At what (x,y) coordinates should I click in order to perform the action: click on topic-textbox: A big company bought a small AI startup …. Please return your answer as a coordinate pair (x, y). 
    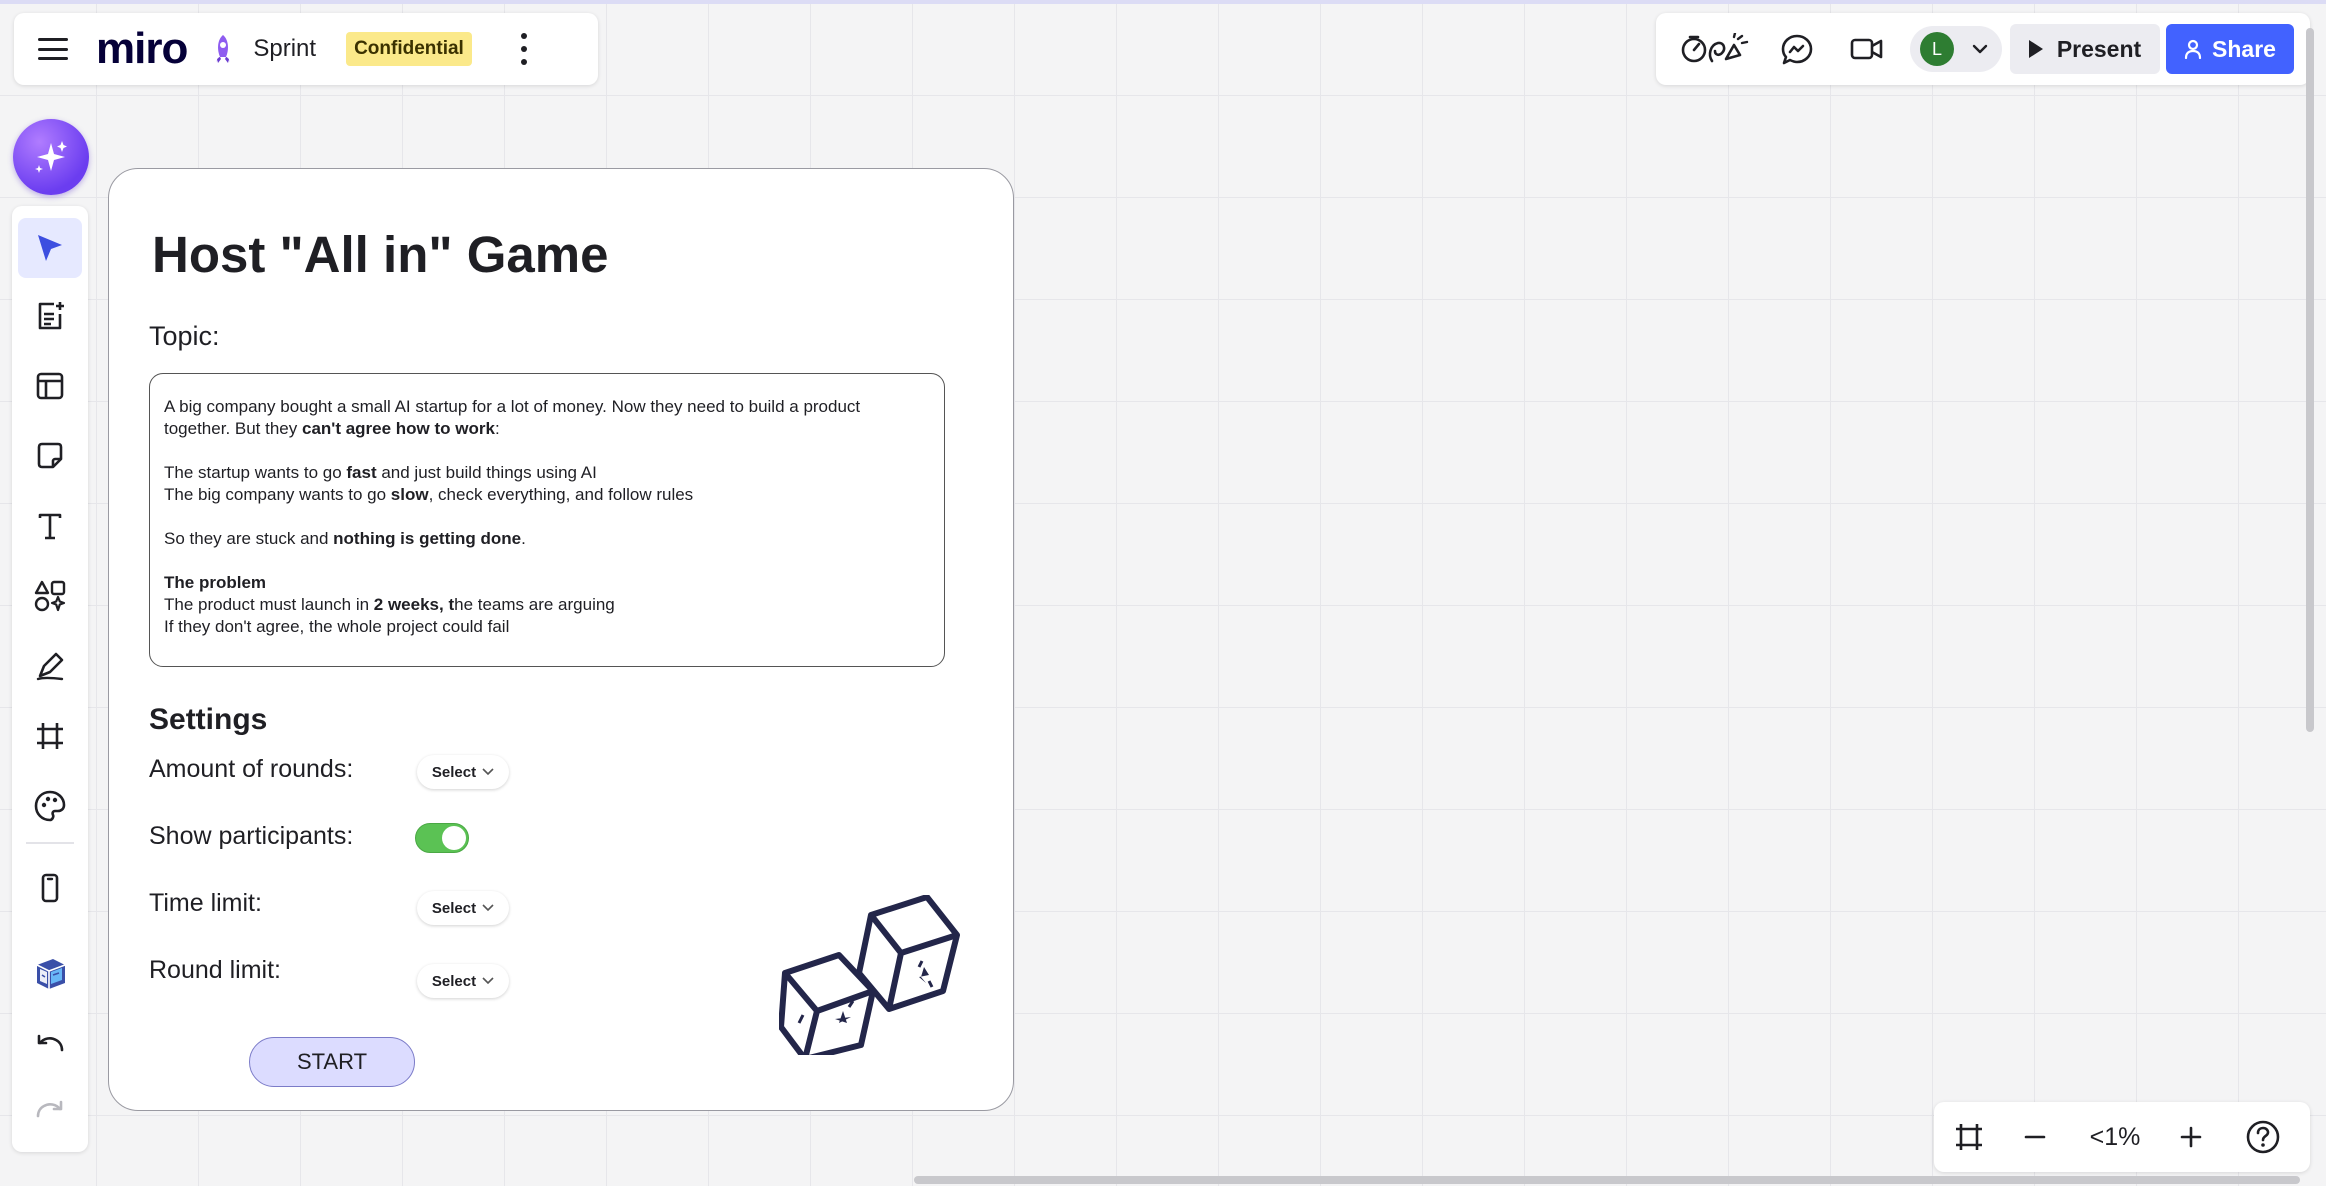
    Looking at the image, I should click on (547, 520).